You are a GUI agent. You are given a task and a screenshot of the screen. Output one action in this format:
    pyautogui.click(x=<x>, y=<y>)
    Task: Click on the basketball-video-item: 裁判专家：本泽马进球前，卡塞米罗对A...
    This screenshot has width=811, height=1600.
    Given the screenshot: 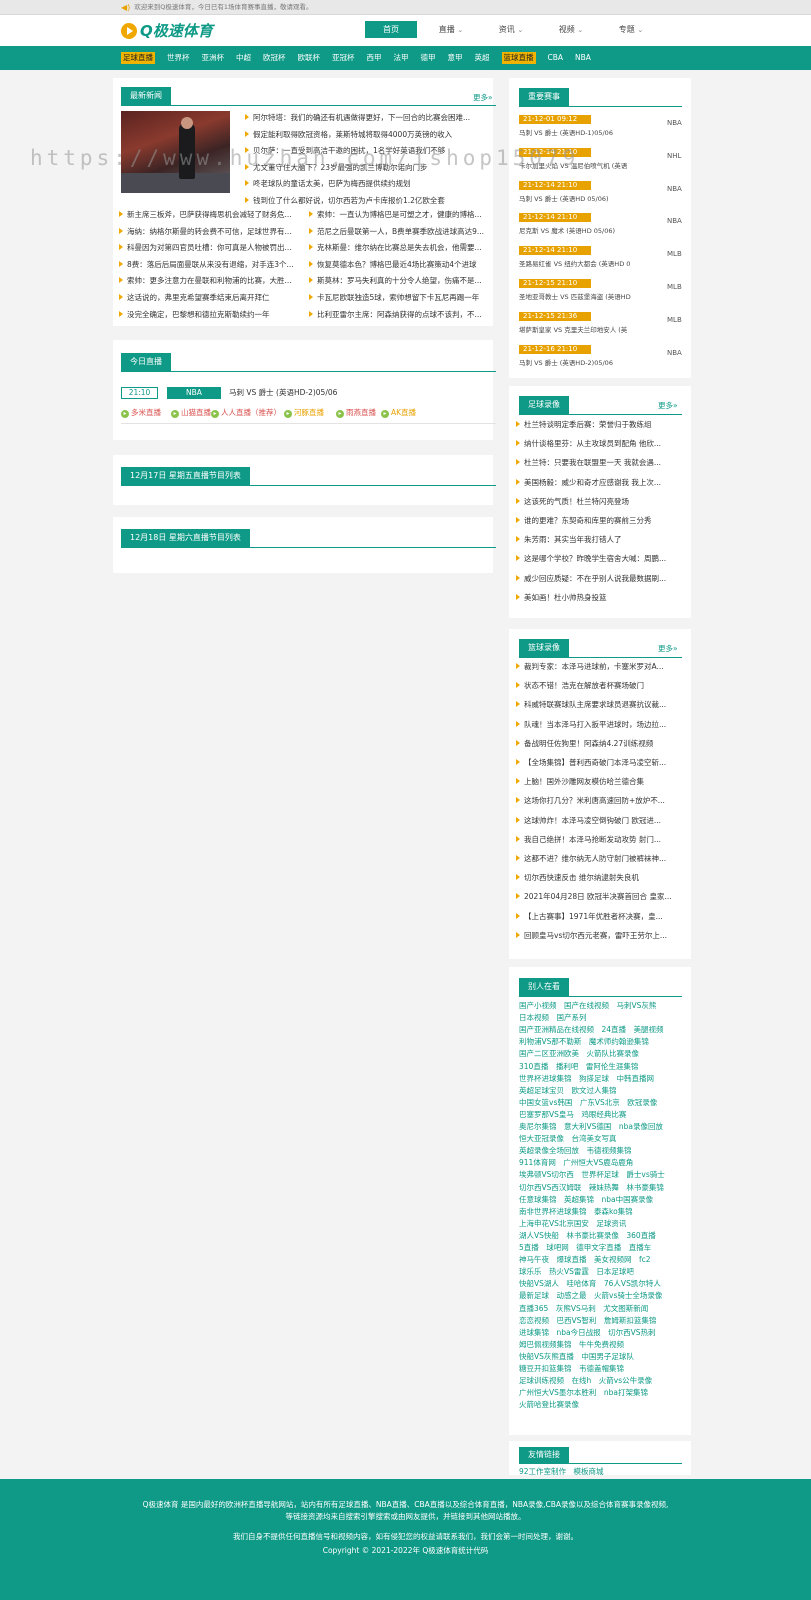 What is the action you would take?
    pyautogui.click(x=599, y=667)
    